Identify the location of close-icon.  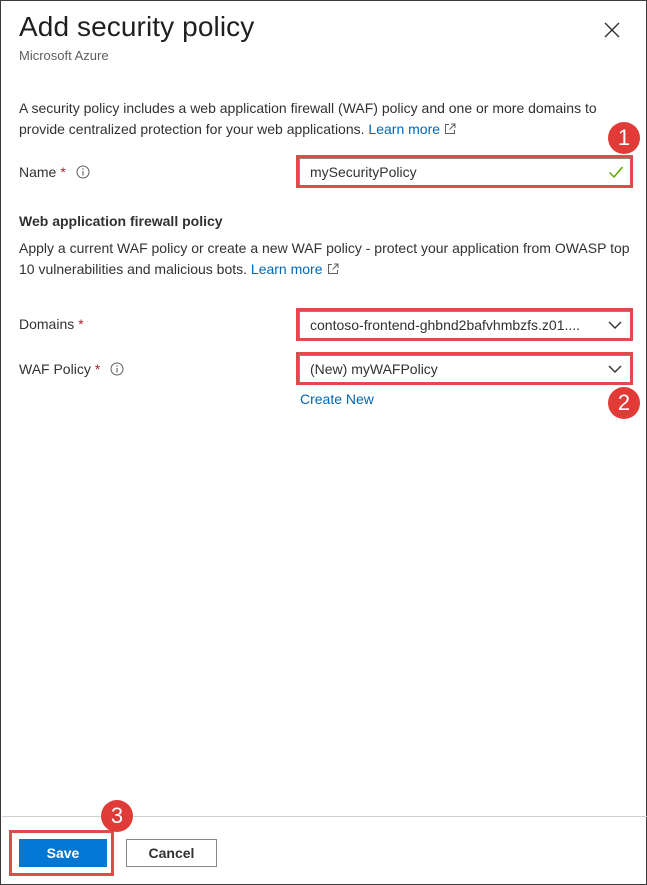
(612, 30).